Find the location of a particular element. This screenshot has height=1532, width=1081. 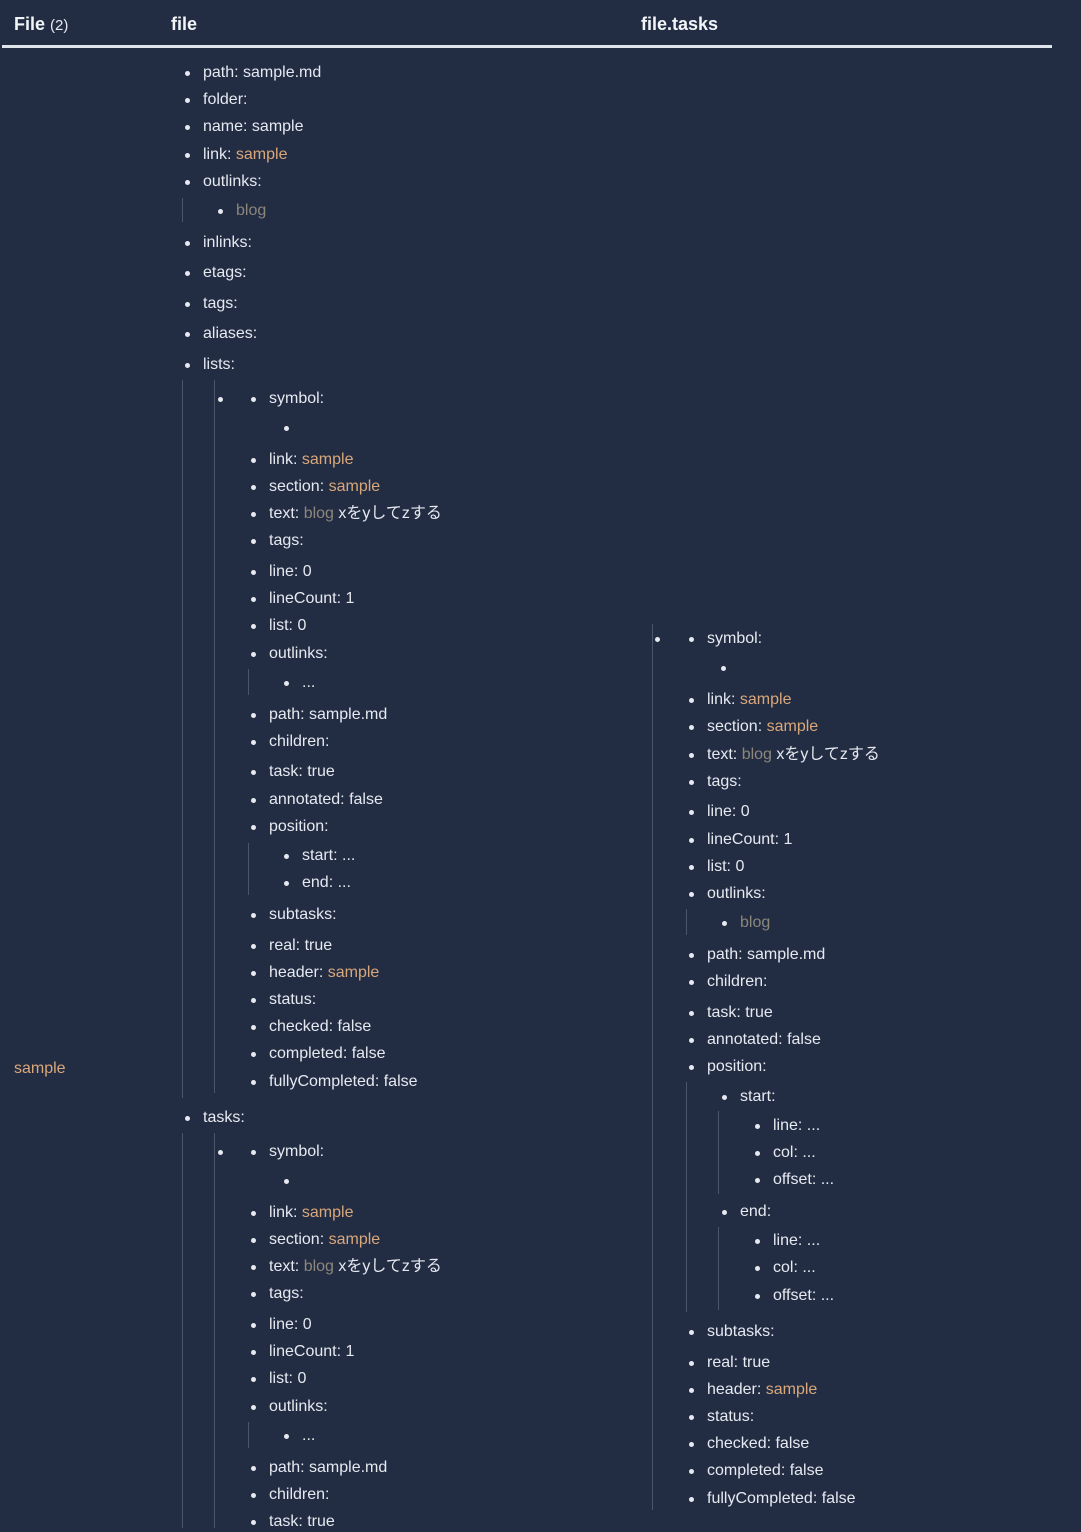

item-completed: completed: false is located at coordinates (327, 1053).